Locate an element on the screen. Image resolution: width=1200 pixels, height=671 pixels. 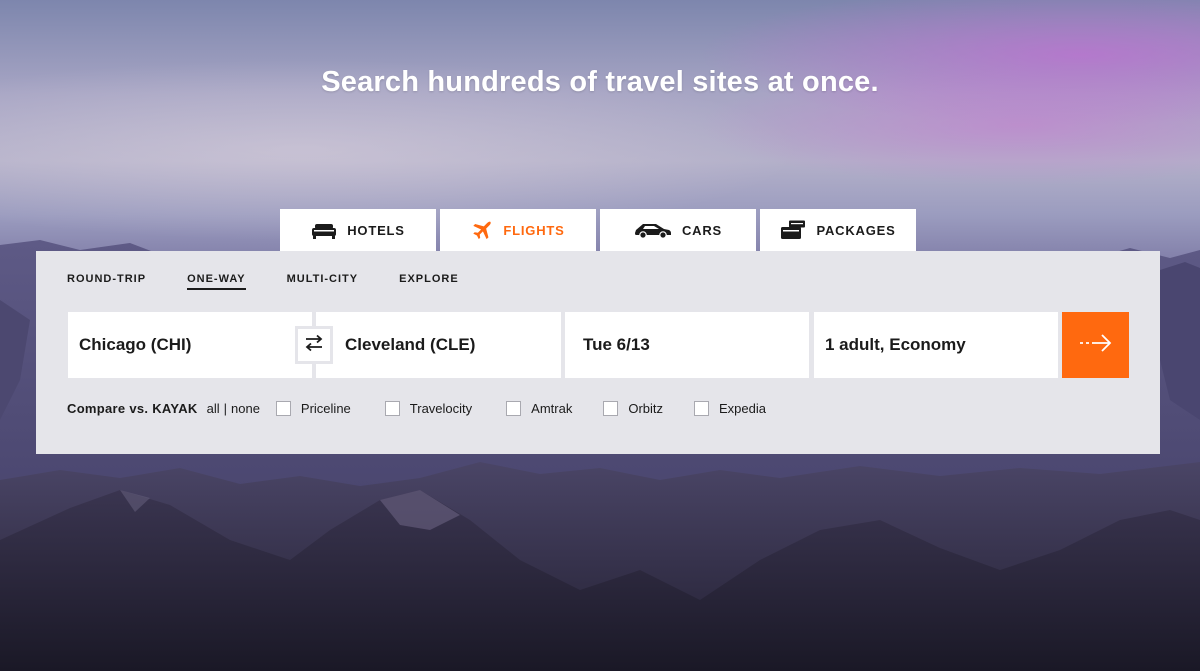
tab-label: HOTELS is located at coordinates (376, 230).